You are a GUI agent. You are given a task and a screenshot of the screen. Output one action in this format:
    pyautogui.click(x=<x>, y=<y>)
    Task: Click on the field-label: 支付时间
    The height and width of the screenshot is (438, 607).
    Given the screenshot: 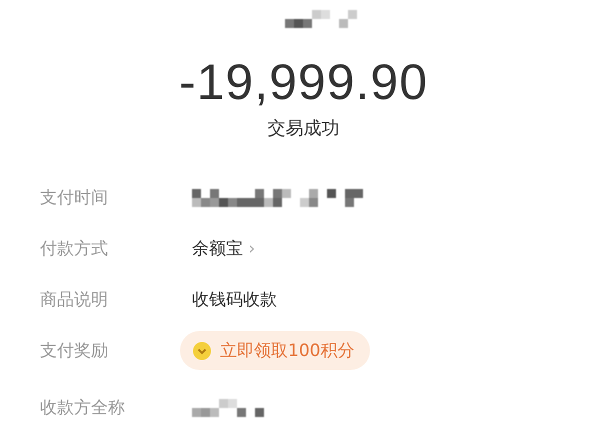 What is the action you would take?
    pyautogui.click(x=74, y=198)
    